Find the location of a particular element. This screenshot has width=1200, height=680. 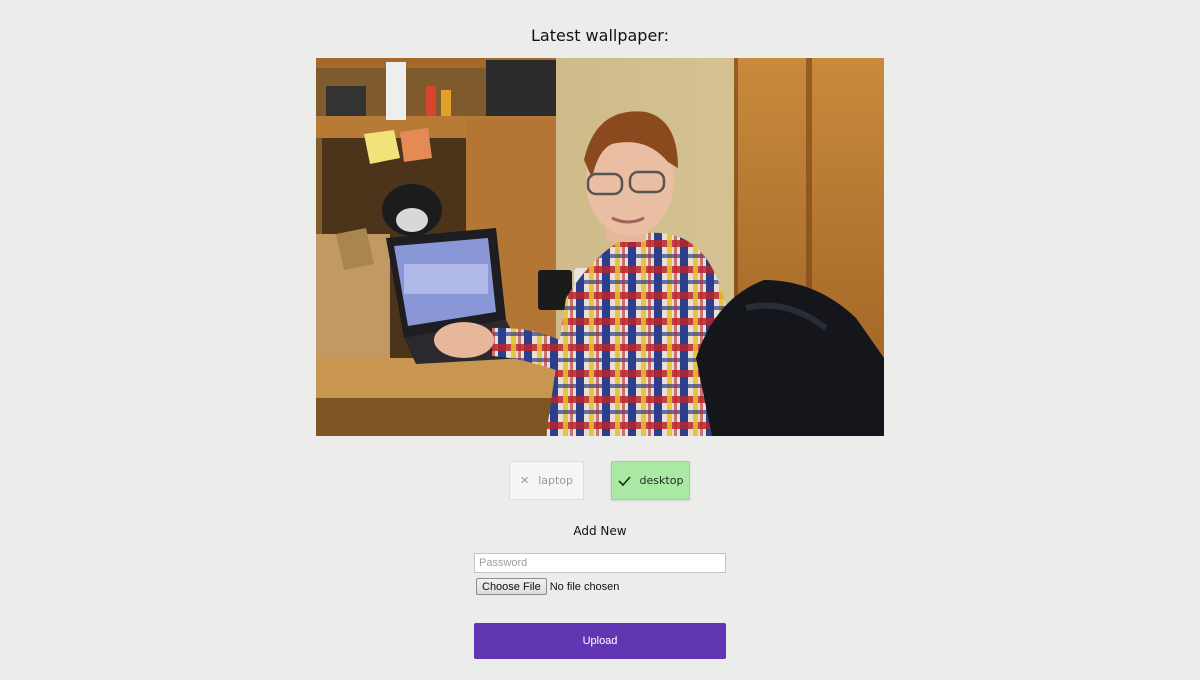

device-toggle-label: laptop is located at coordinates (556, 480).